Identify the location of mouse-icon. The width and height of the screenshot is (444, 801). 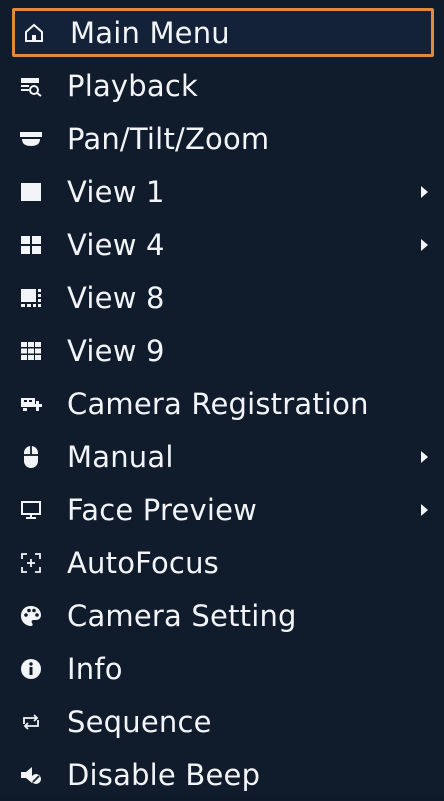
(31, 457).